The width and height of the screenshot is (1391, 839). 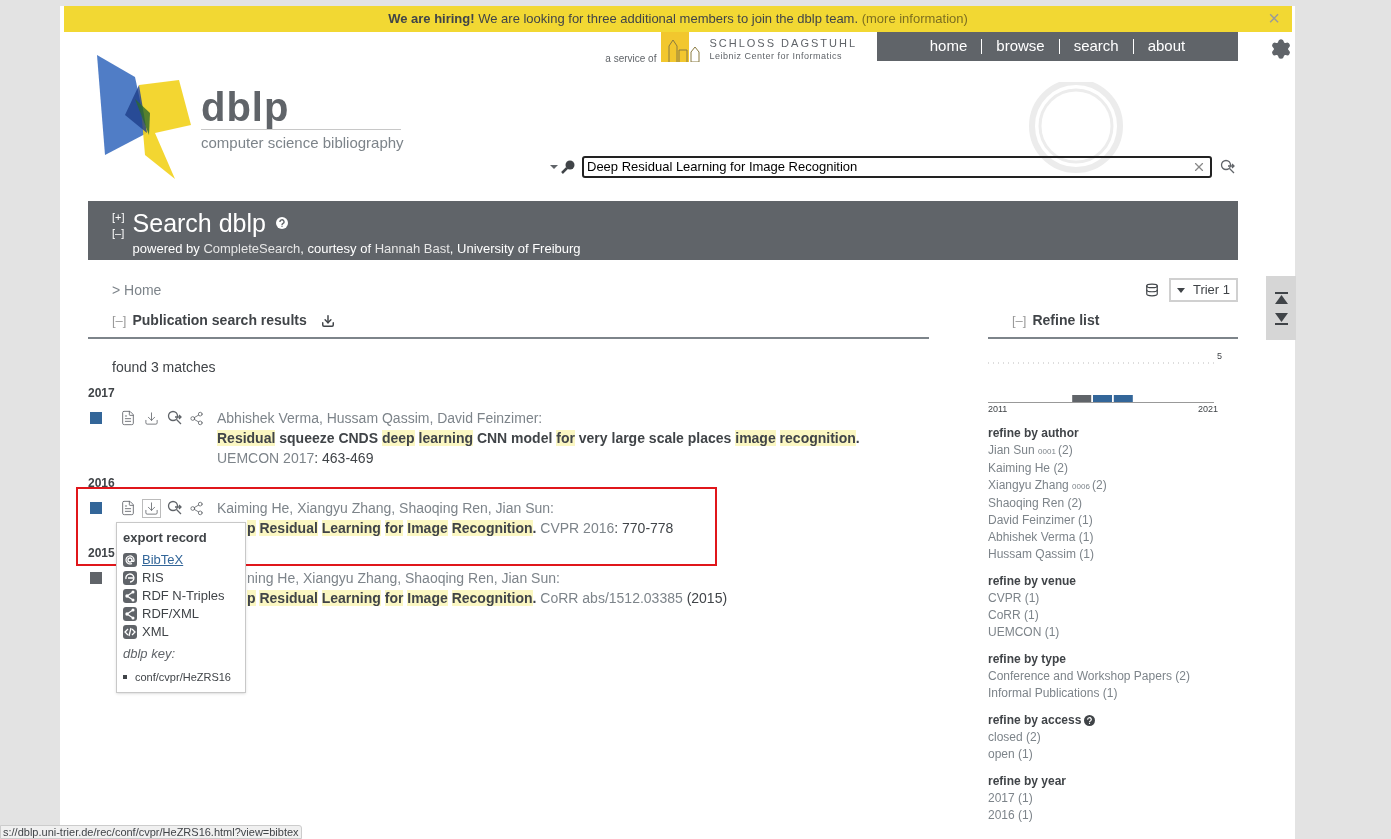 What do you see at coordinates (776, 56) in the screenshot?
I see `dagstuhl-subtitle: Leibniz Center for Informatics` at bounding box center [776, 56].